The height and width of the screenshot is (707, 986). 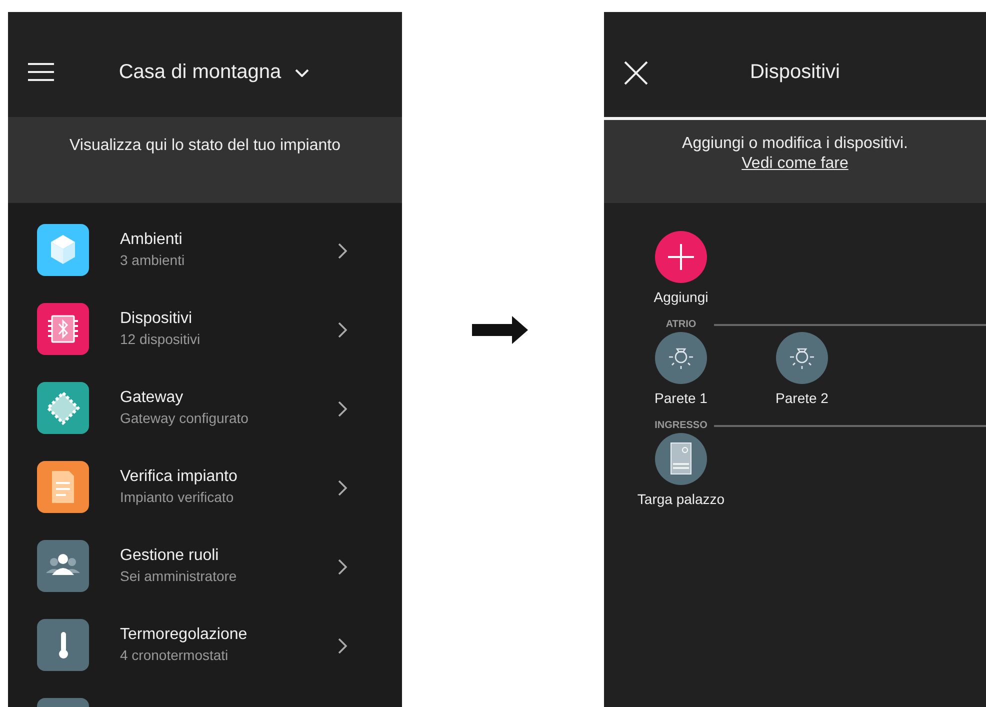 I want to click on menu-item: Ambienti 3 ambienti, so click(x=219, y=263).